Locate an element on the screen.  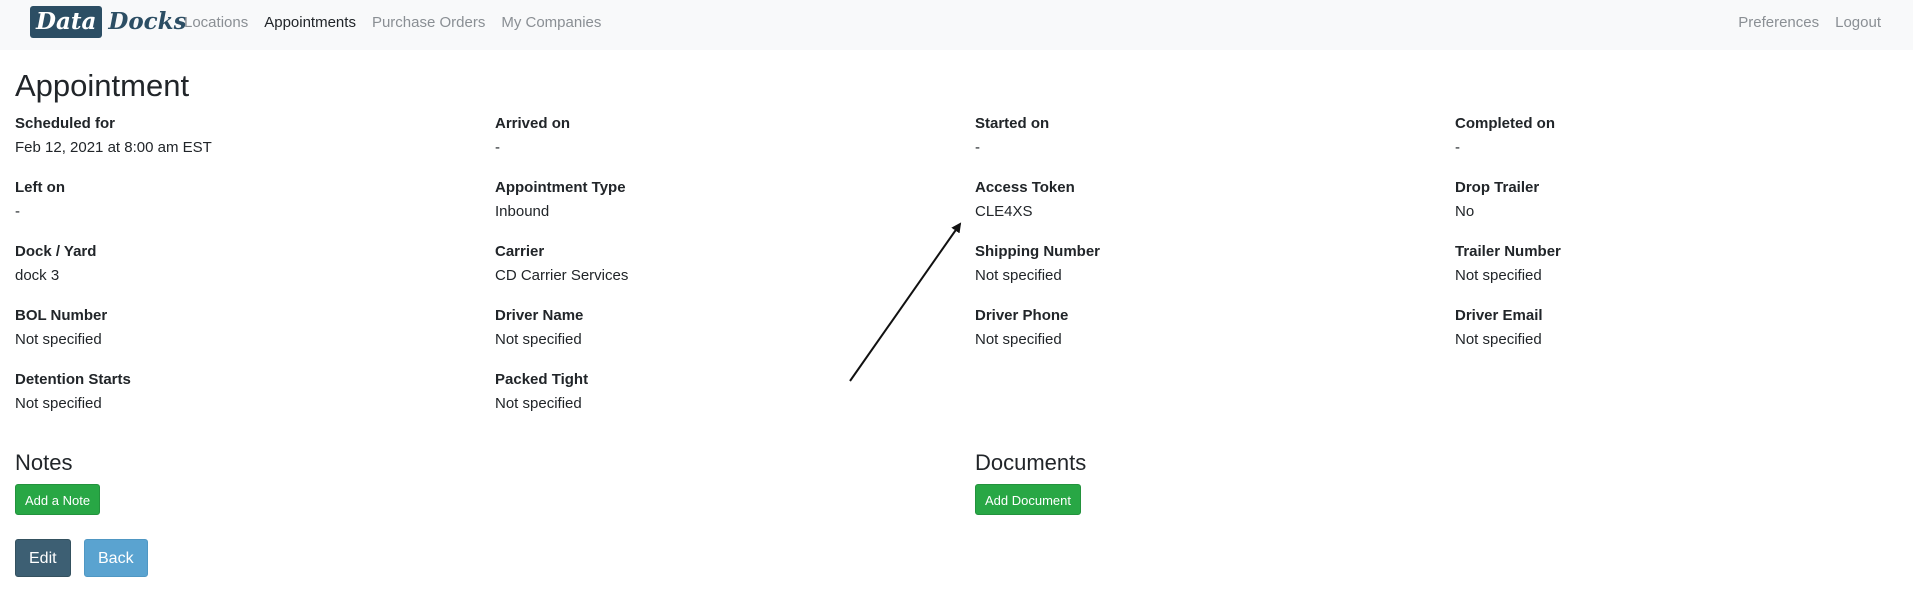
field-bol-number: BOL Number Not specified is located at coordinates (235, 328).